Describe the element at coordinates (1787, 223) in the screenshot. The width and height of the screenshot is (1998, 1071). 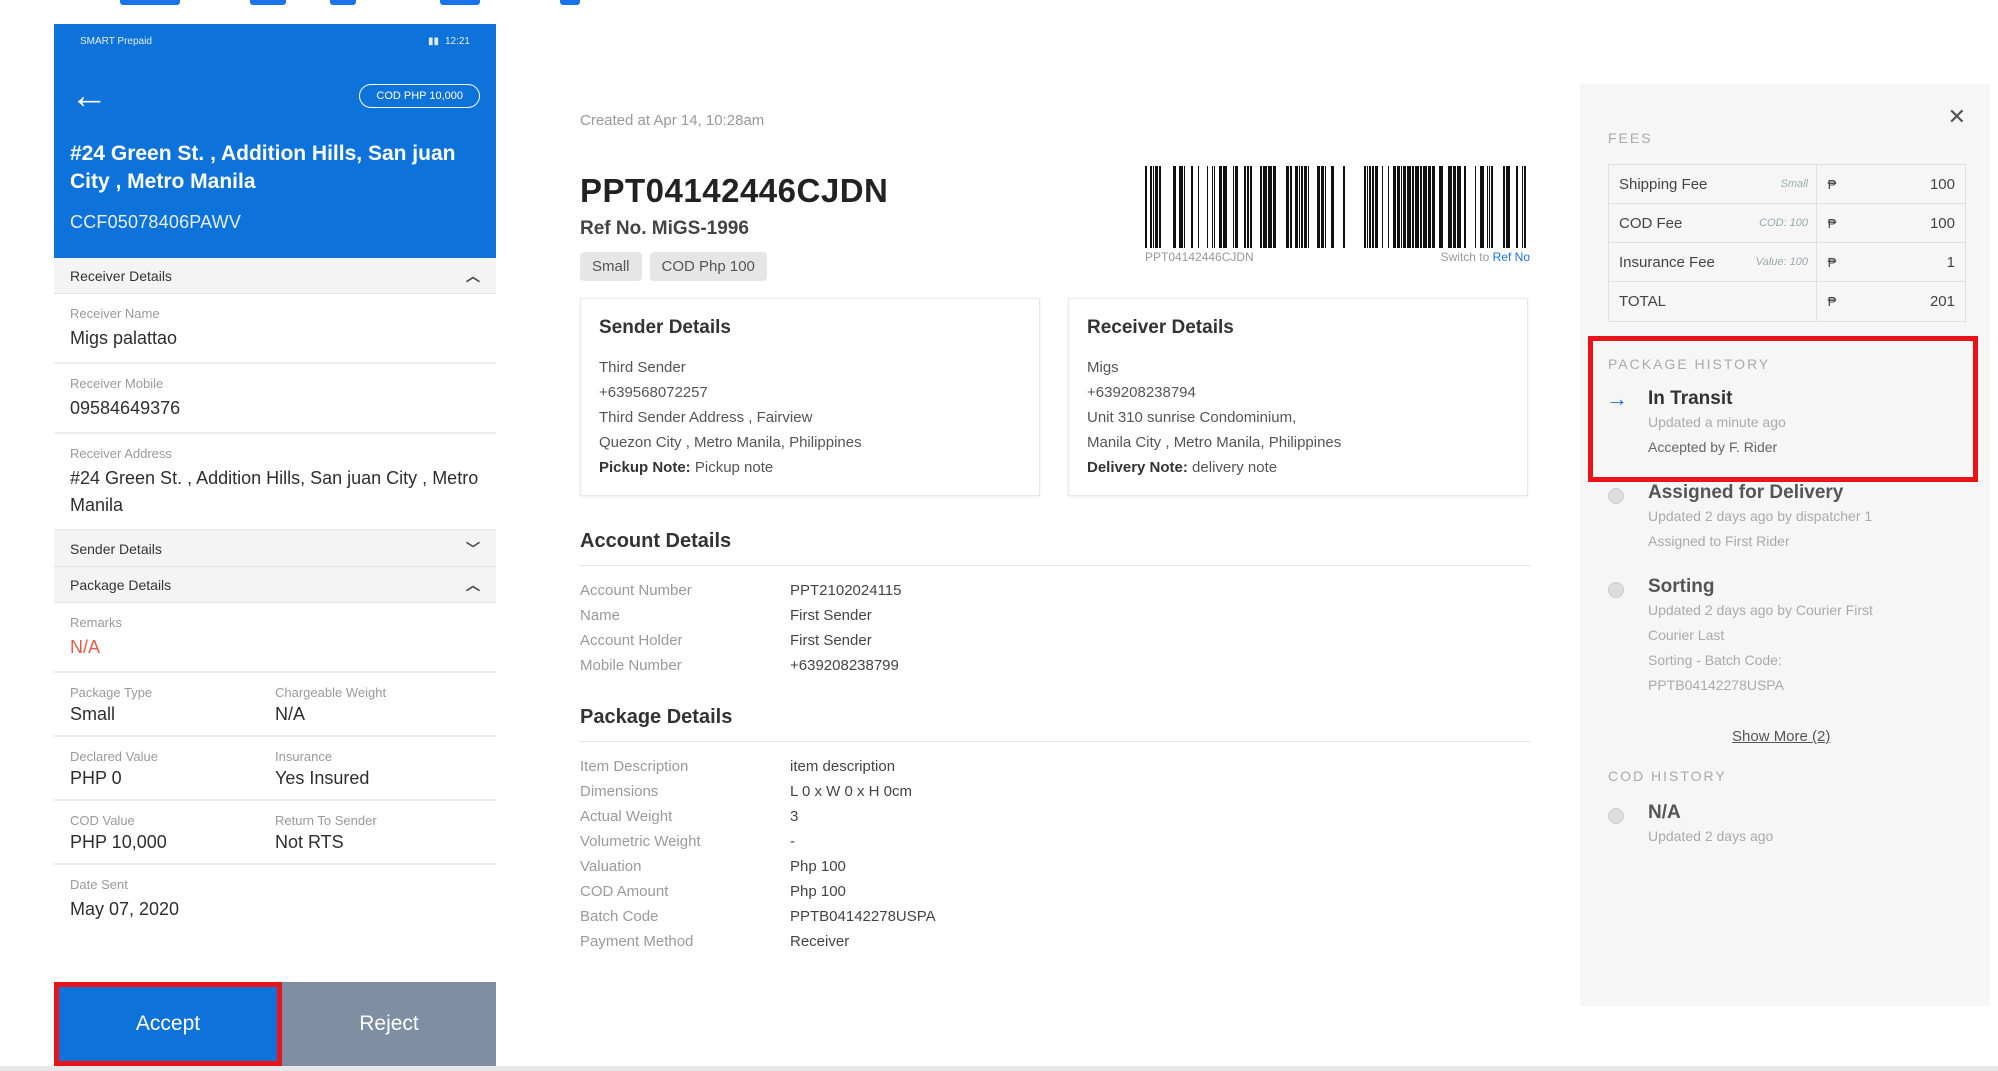
I see `fee-row: COD Fee COD: 100 ₱ 100` at that location.